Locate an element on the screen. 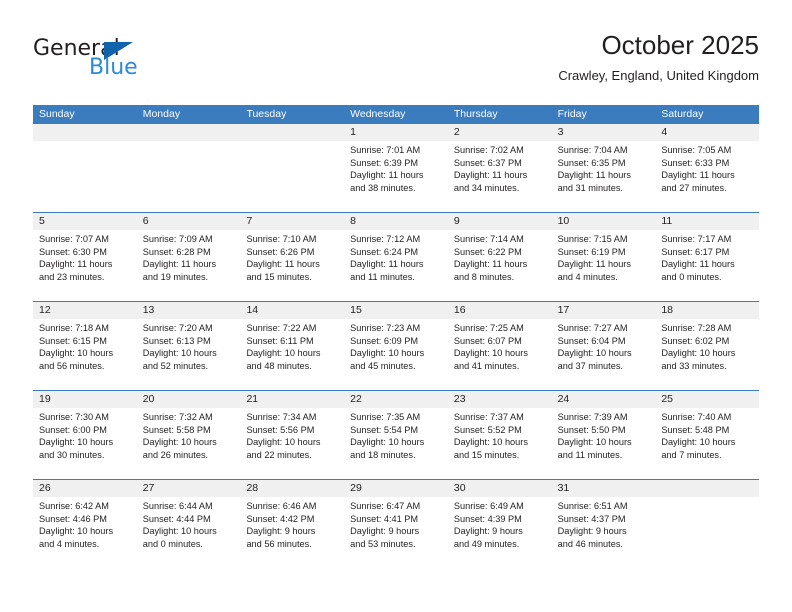 Image resolution: width=792 pixels, height=612 pixels. sunrise-text: Sunrise: 7:32 AM is located at coordinates (177, 417).